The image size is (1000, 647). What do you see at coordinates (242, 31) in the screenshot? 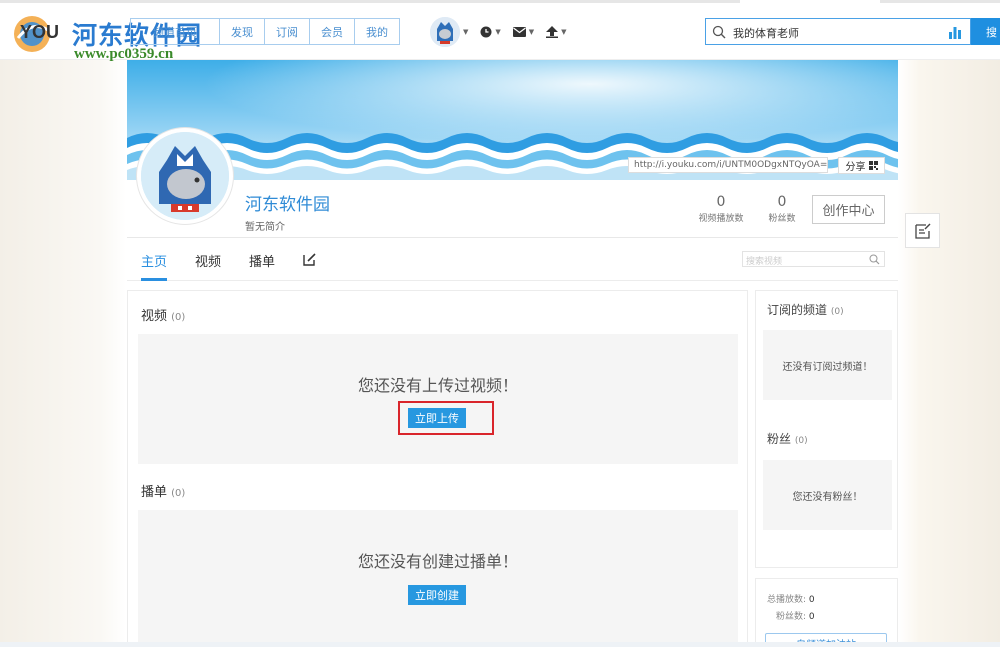
I see `nav-link-discover: 发现` at bounding box center [242, 31].